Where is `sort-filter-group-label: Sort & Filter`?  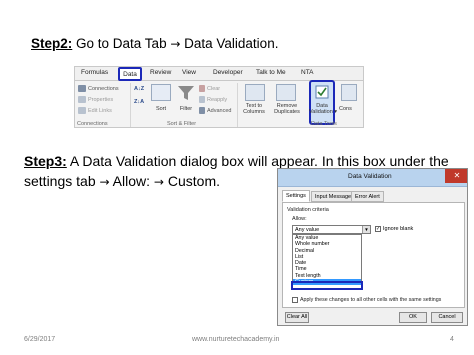
sort-filter-group-label: Sort & Filter is located at coordinates (182, 124).